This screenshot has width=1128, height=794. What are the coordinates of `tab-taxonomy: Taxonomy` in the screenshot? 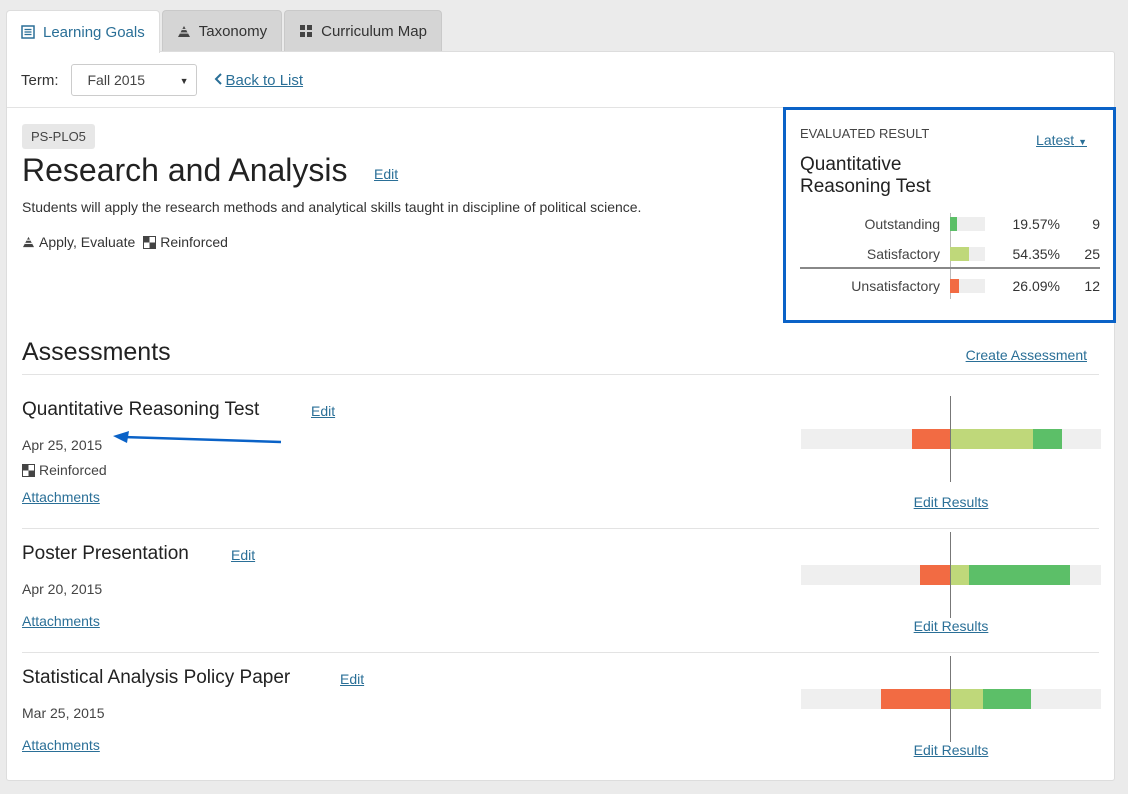 It's located at (222, 30).